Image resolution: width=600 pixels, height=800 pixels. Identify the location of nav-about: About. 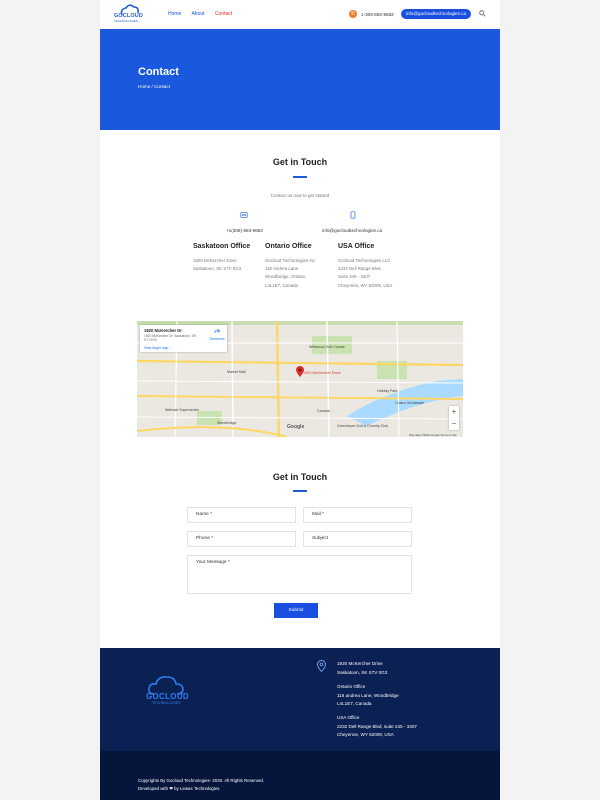
(197, 14).